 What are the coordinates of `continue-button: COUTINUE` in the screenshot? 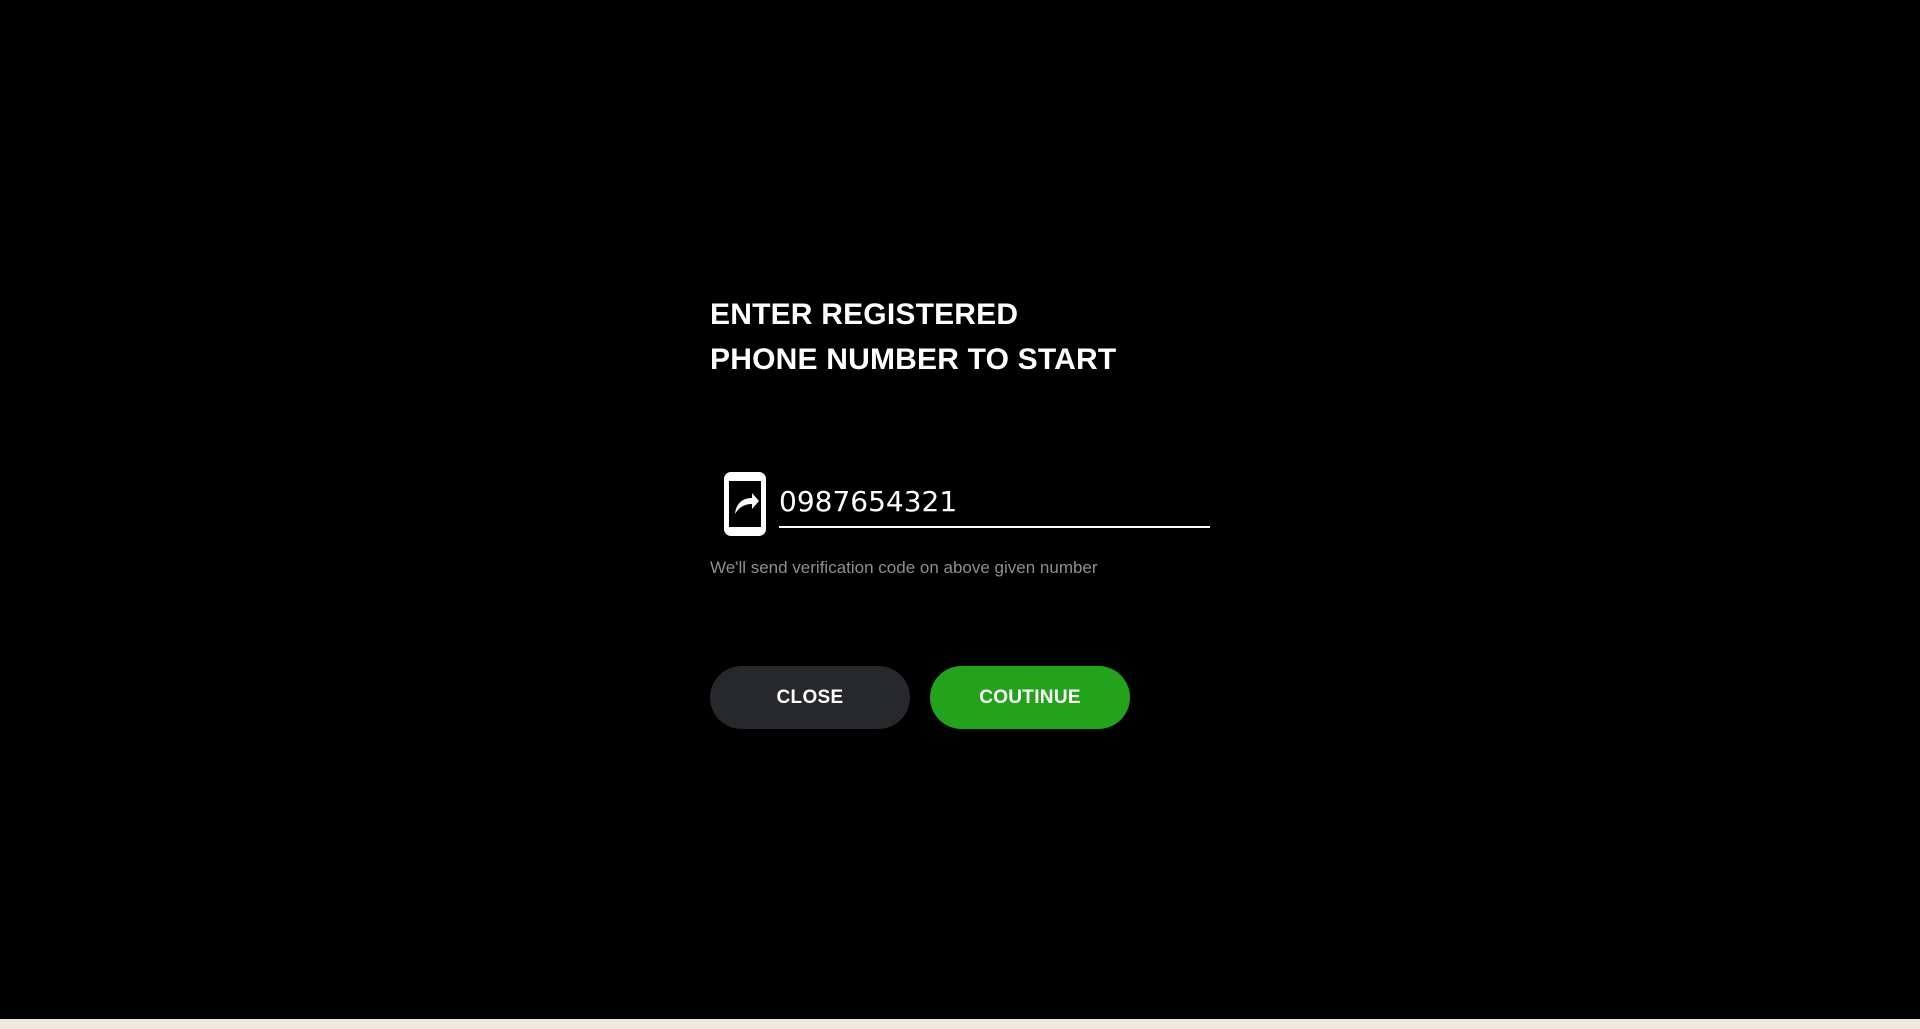 It's located at (1030, 697).